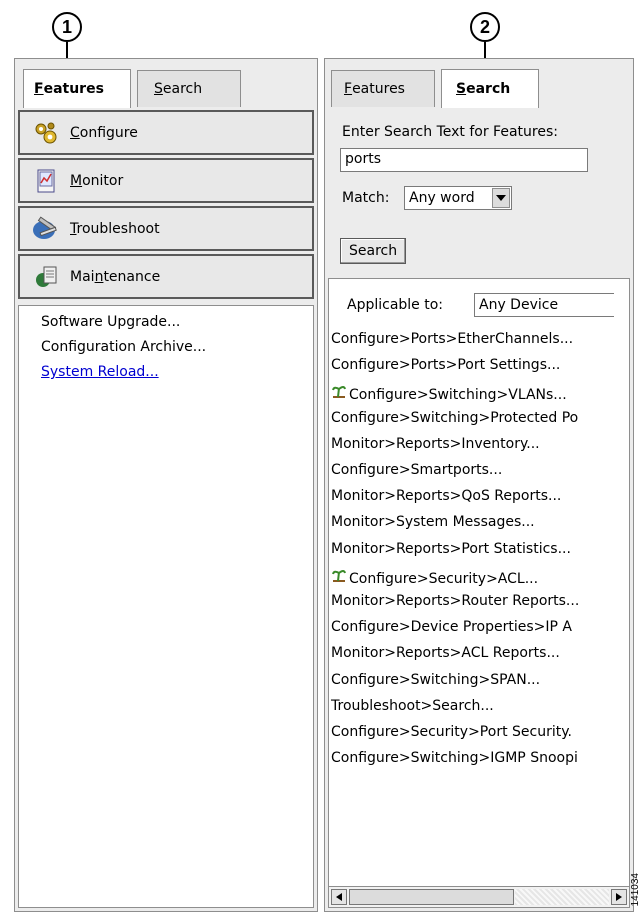 Image resolution: width=643 pixels, height=912 pixels. Describe the element at coordinates (166, 276) in the screenshot. I see `maintenance-button: Maintenance` at that location.